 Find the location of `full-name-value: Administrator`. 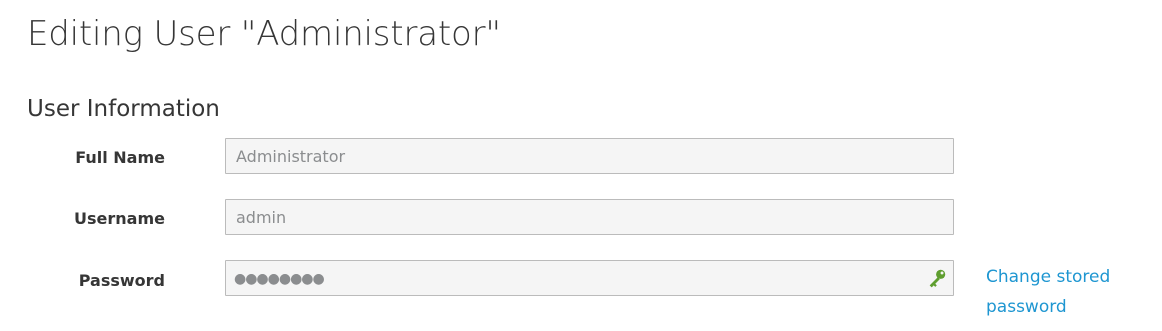

full-name-value: Administrator is located at coordinates (291, 156).